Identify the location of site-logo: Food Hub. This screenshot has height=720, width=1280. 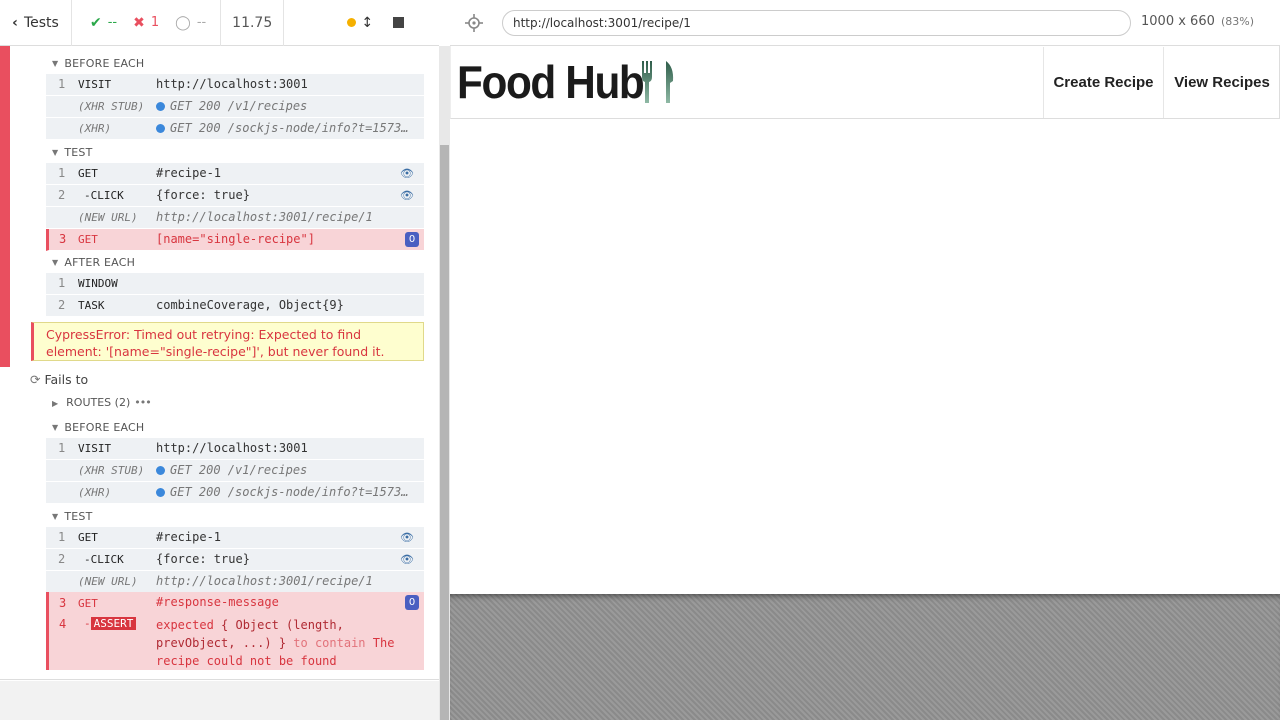
(568, 82).